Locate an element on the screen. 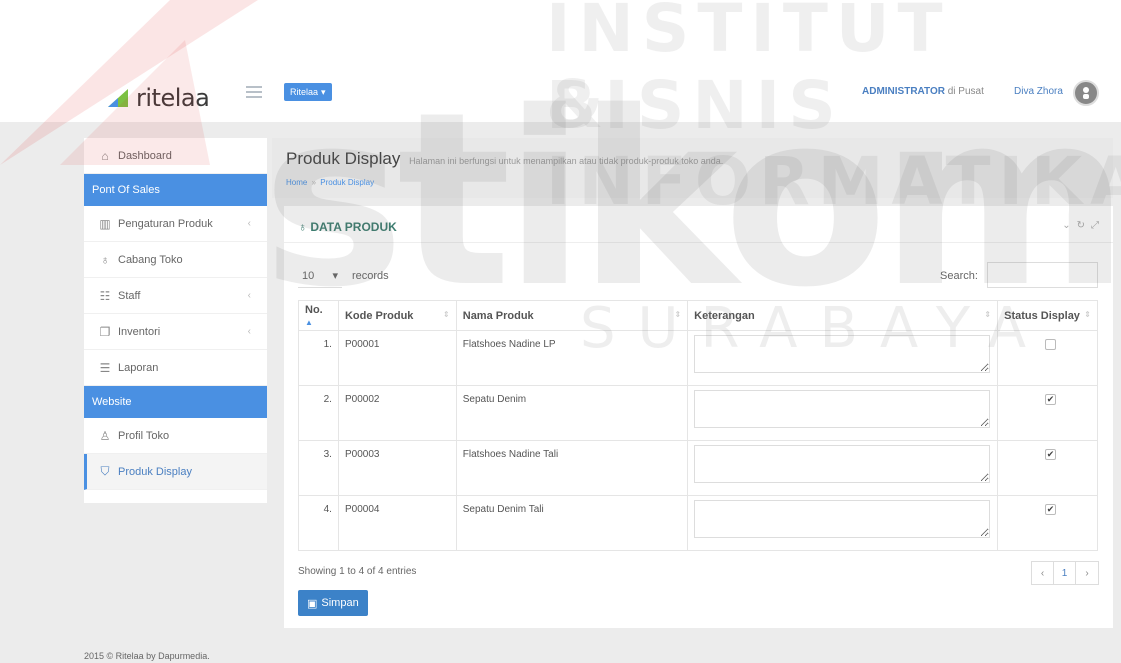 Image resolution: width=1121 pixels, height=663 pixels. page-title-text: Produk Display is located at coordinates (343, 158).